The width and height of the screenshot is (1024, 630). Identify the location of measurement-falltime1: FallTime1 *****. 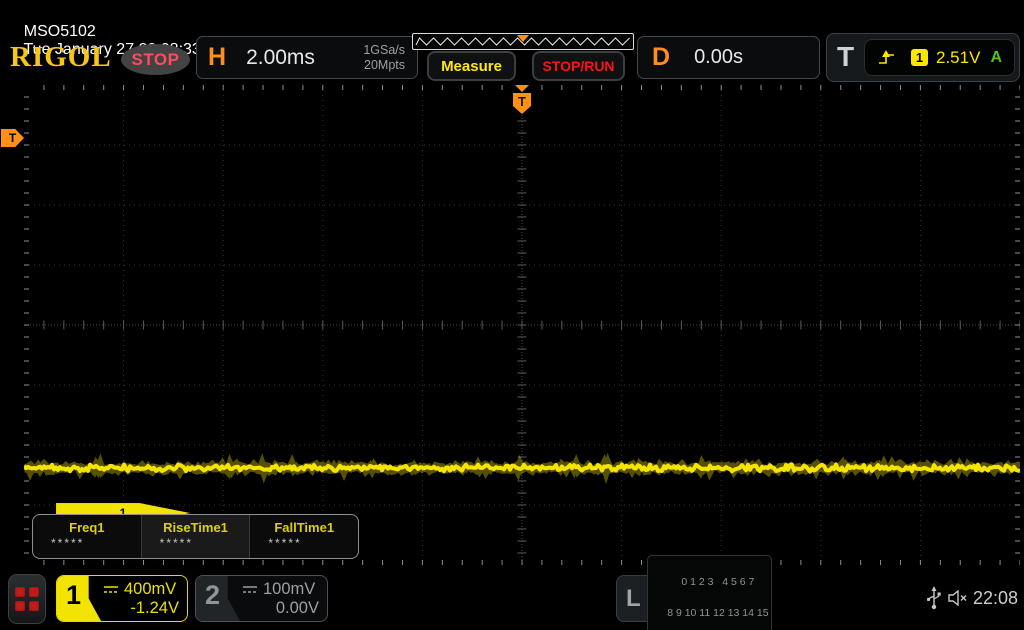
(304, 536).